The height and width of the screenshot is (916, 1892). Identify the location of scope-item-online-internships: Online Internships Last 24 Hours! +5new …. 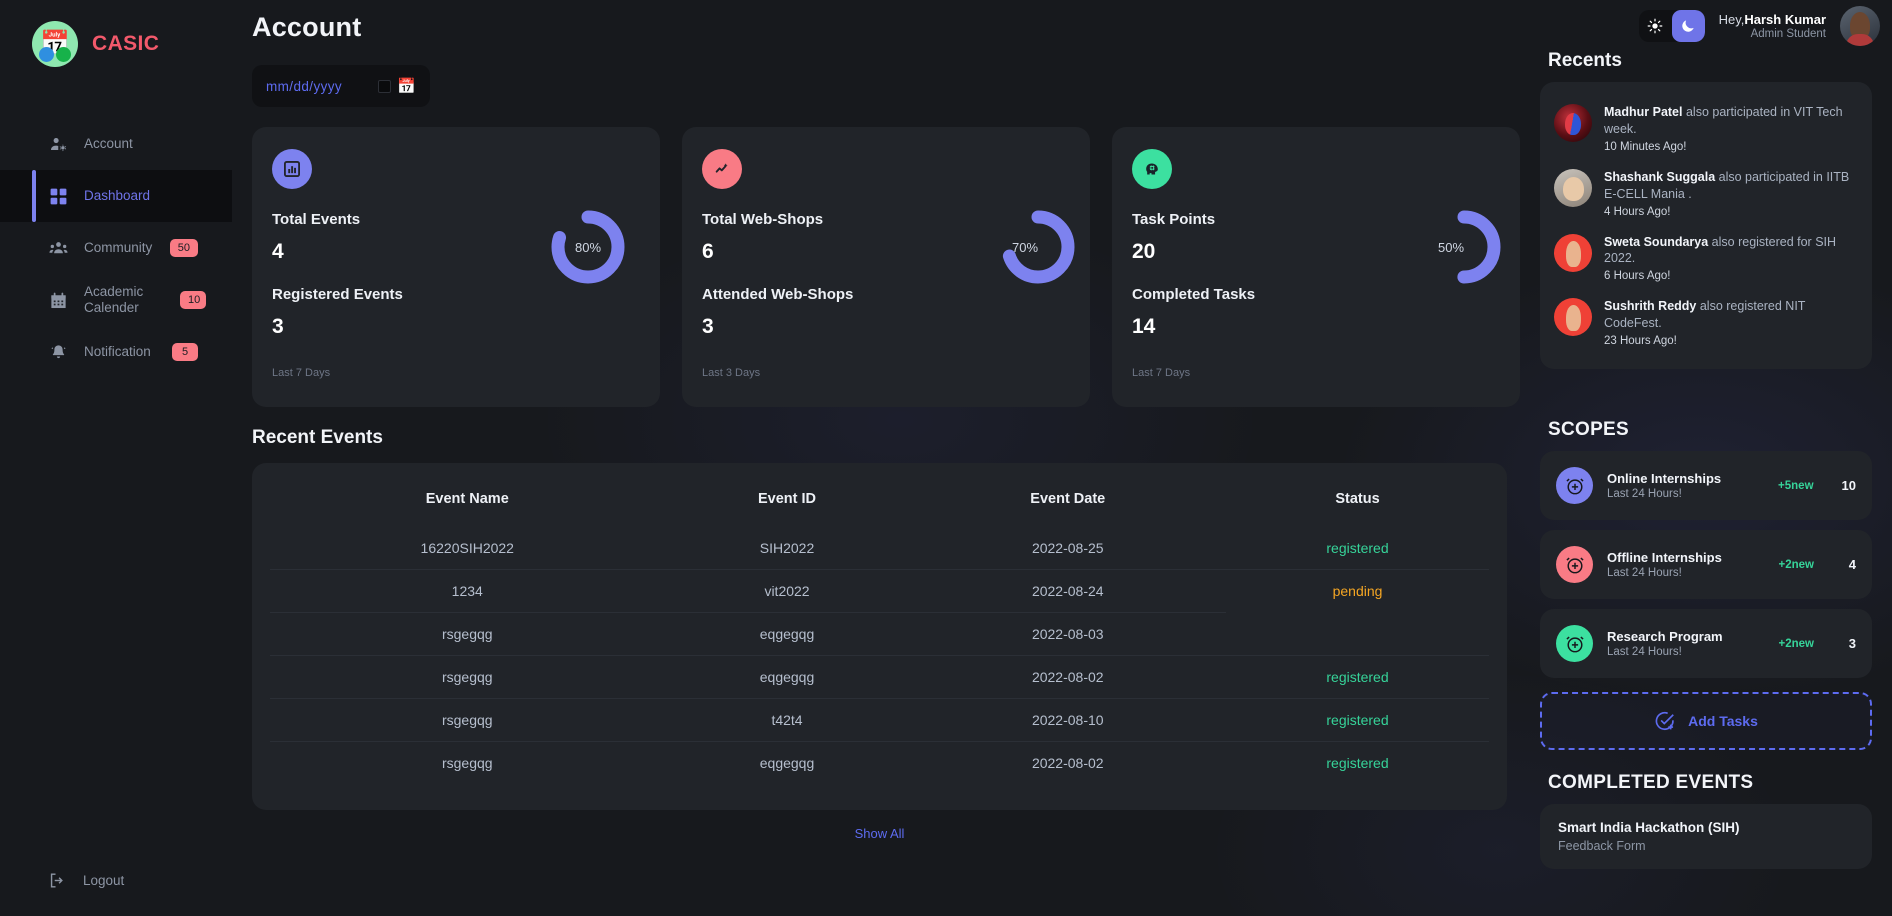
(1706, 485).